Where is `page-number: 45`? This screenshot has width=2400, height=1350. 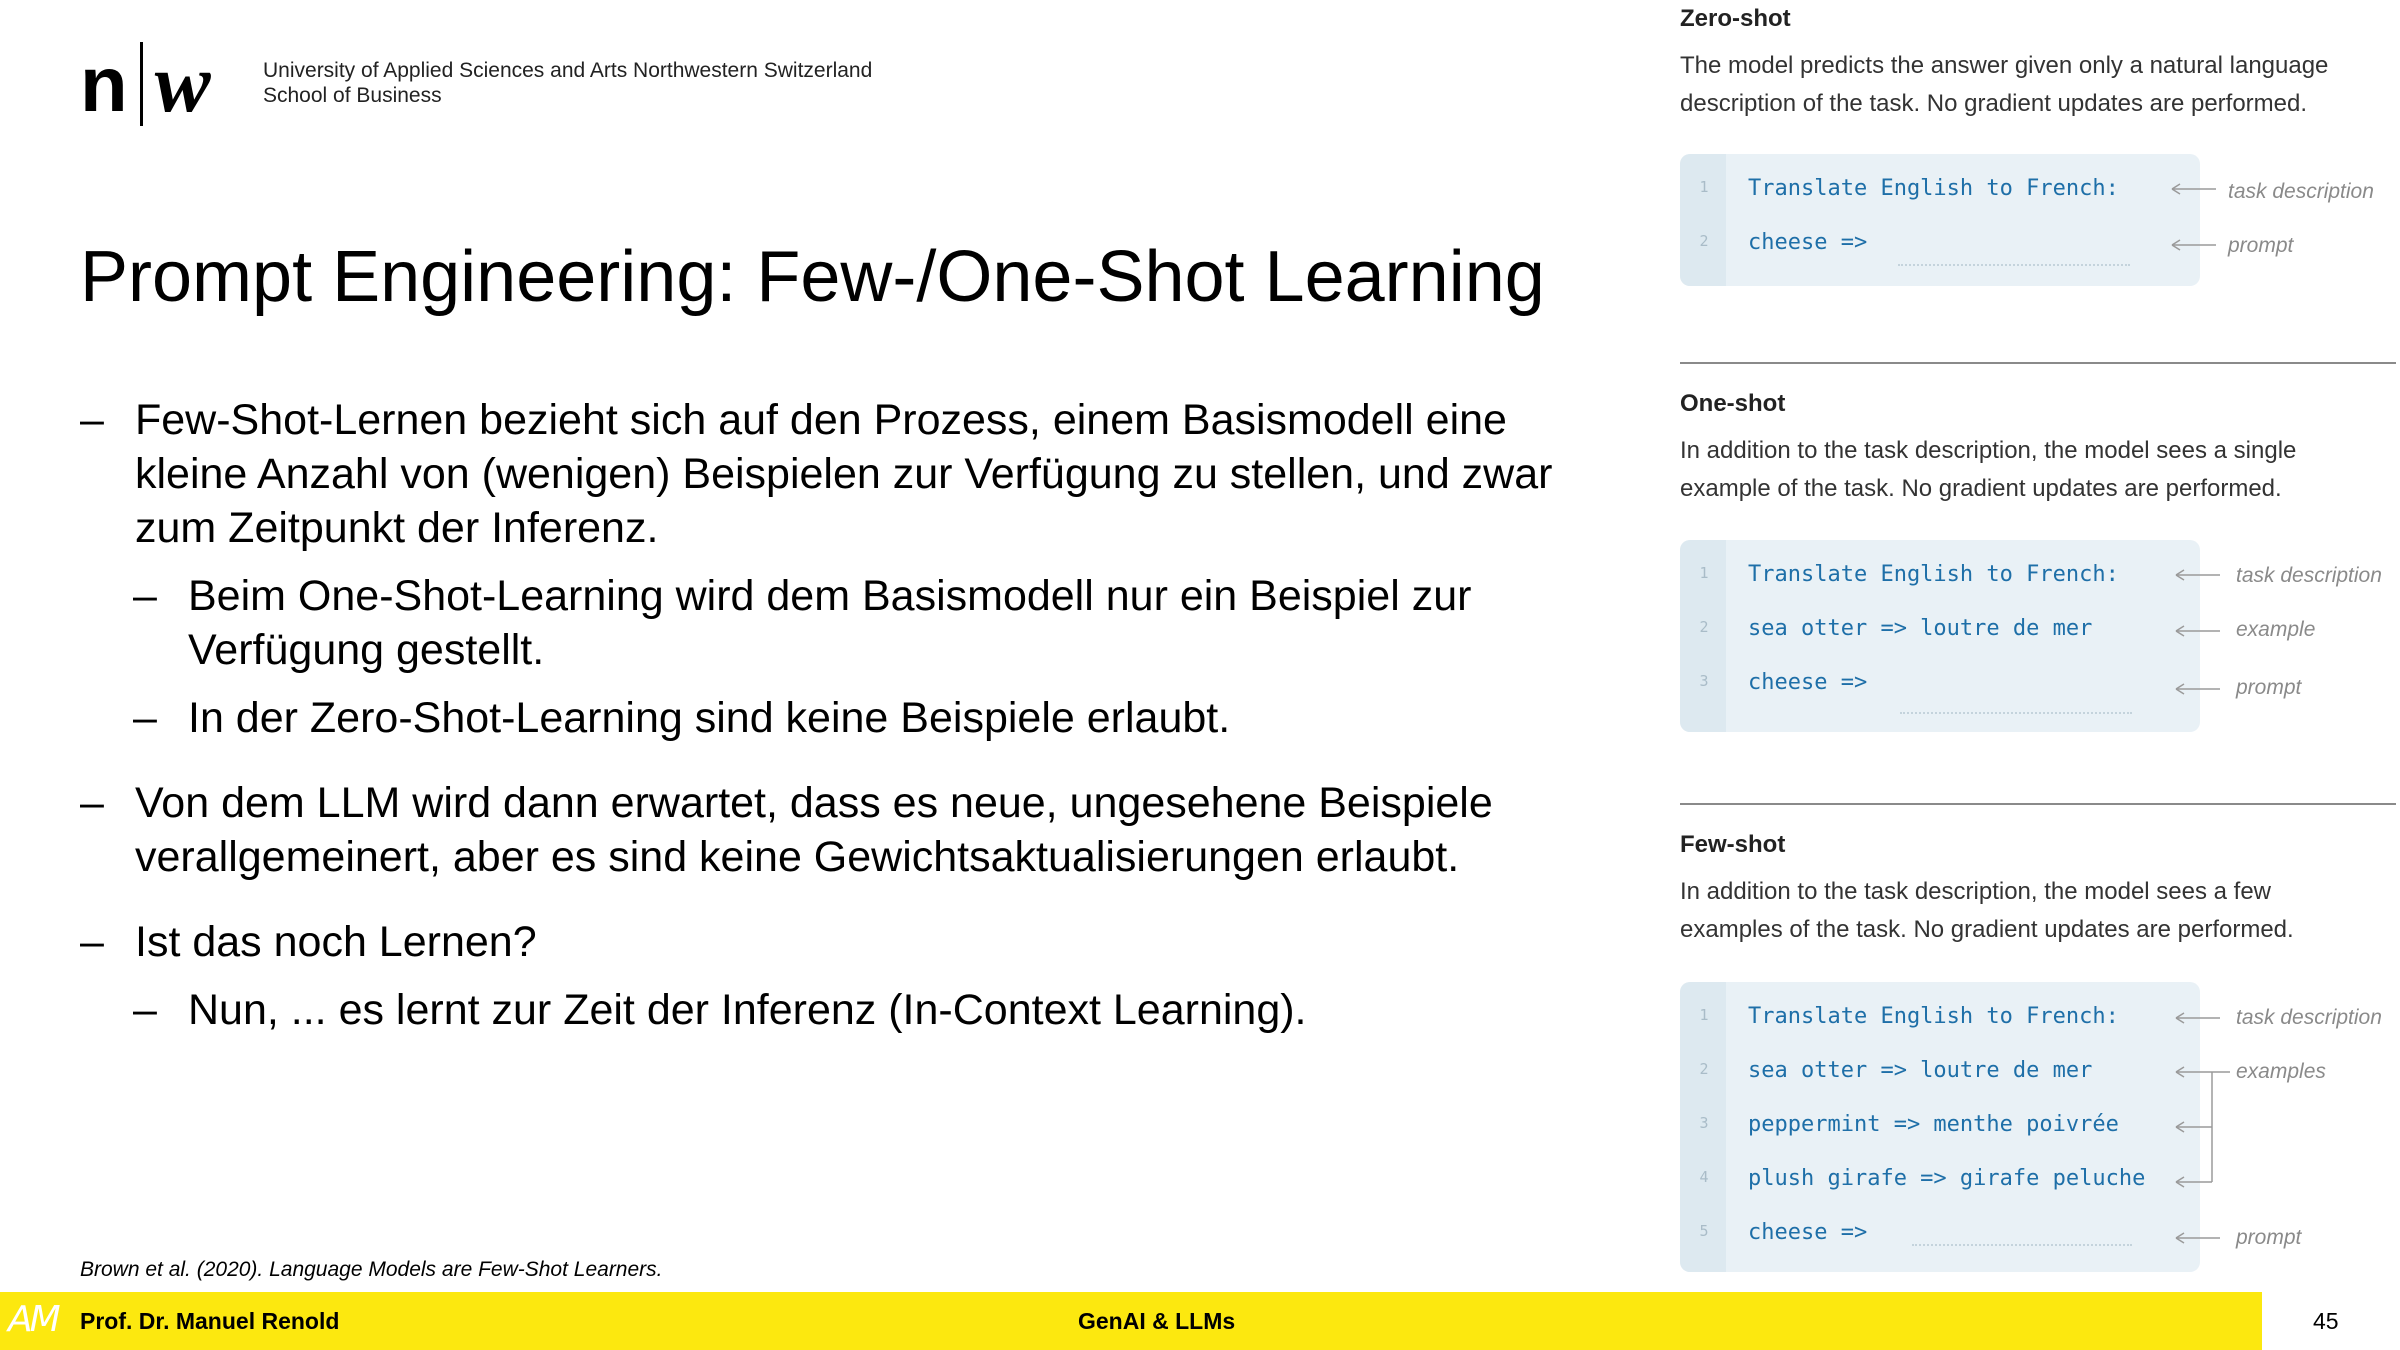
page-number: 45 is located at coordinates (2326, 1321).